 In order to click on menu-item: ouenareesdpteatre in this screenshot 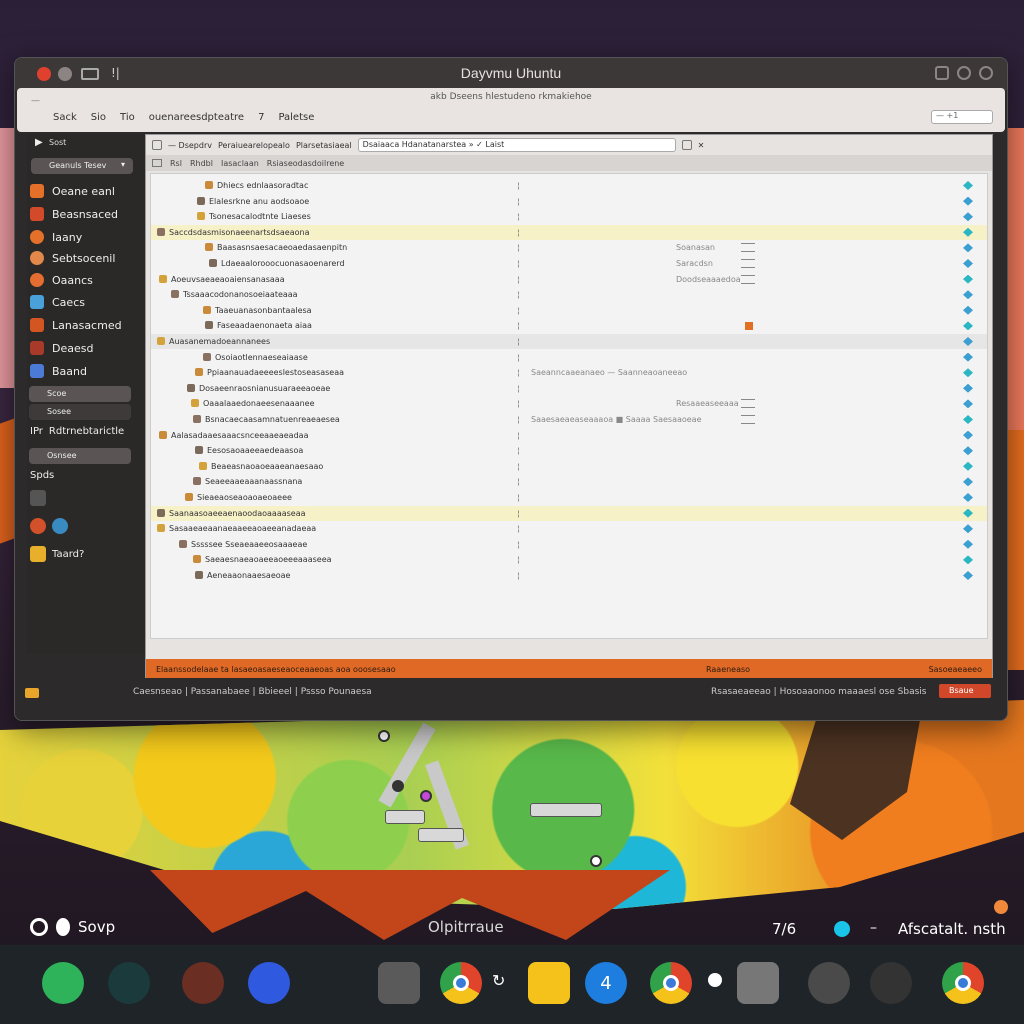, I will do `click(196, 117)`.